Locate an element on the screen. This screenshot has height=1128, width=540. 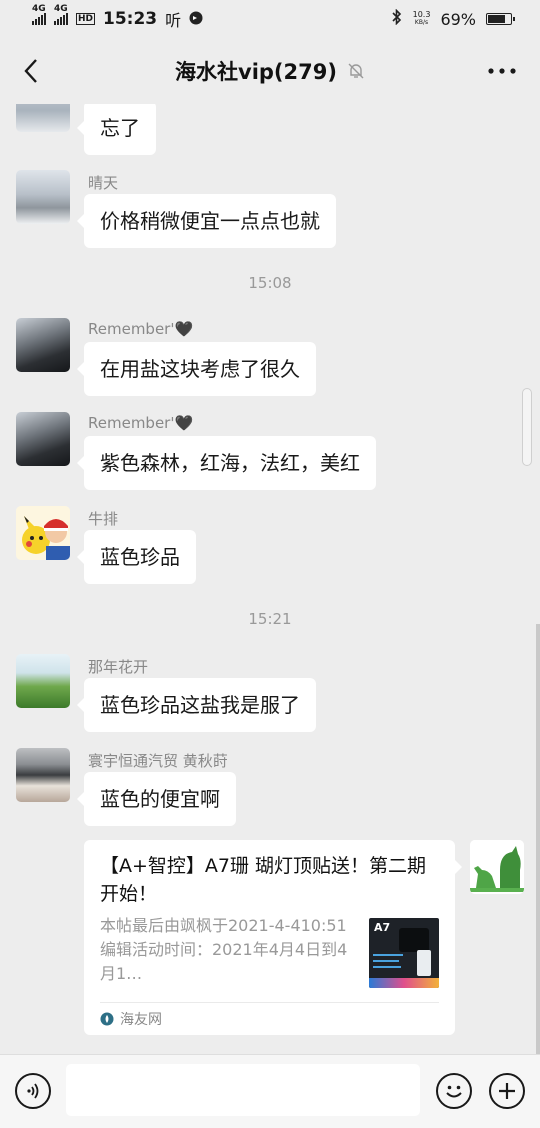
more-button is located at coordinates (502, 71).